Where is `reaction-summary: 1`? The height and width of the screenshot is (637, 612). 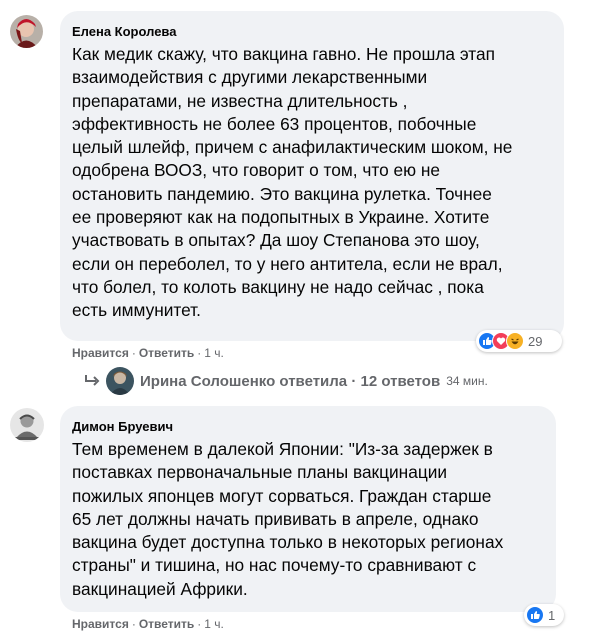 reaction-summary: 1 is located at coordinates (544, 615).